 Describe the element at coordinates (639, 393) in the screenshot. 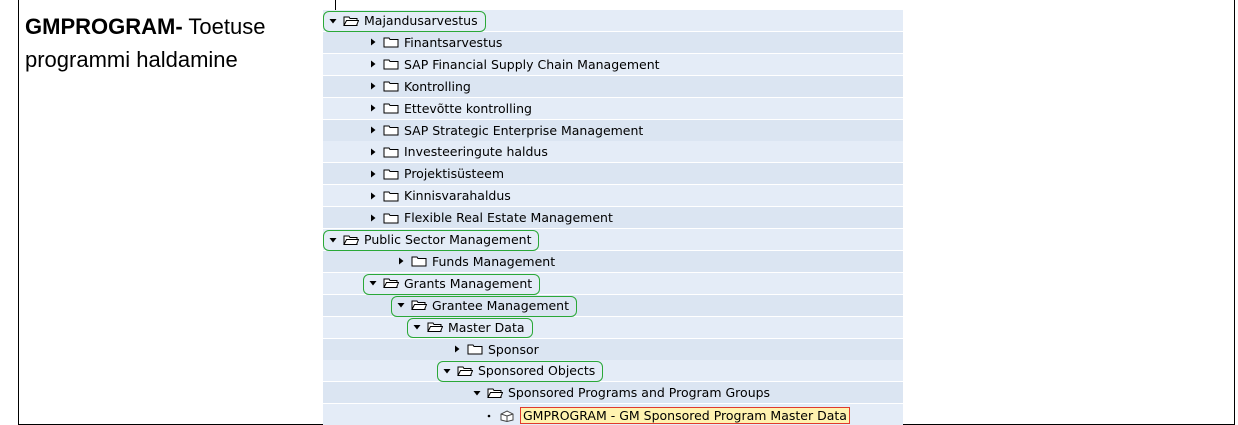

I see `tree-node-label: Sponsored Programs and Program Groups` at that location.